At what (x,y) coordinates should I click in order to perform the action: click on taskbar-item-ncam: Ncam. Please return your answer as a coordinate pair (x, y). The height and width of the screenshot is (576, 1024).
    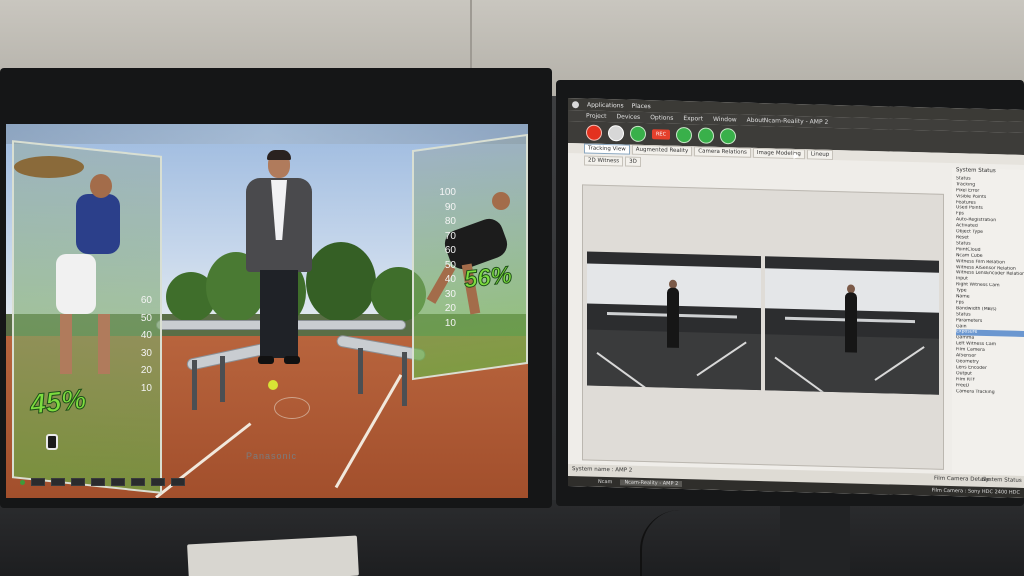
    Looking at the image, I should click on (605, 482).